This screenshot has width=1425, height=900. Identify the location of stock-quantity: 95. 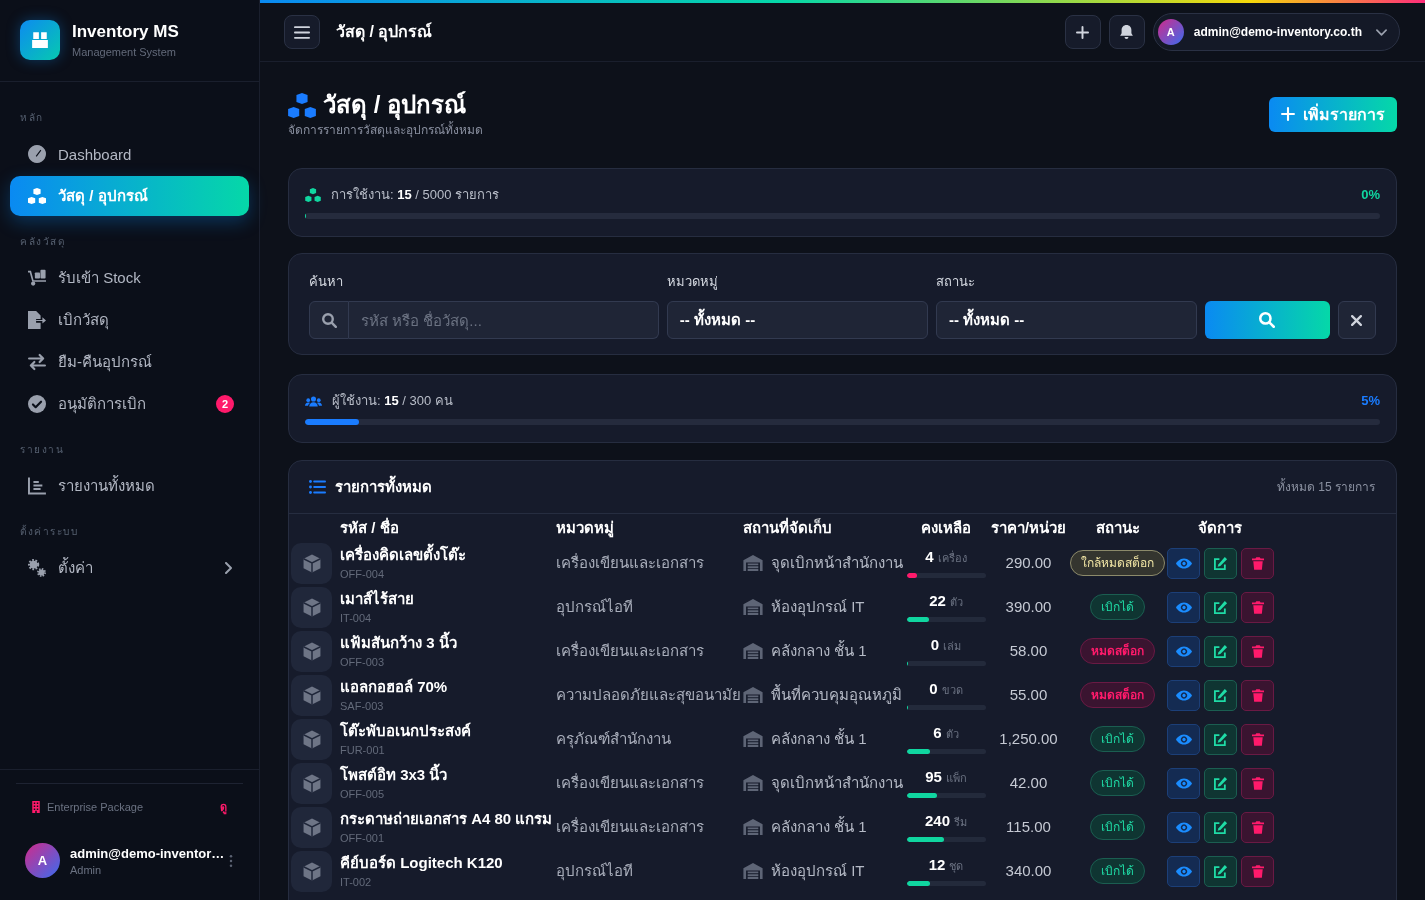
(933, 777).